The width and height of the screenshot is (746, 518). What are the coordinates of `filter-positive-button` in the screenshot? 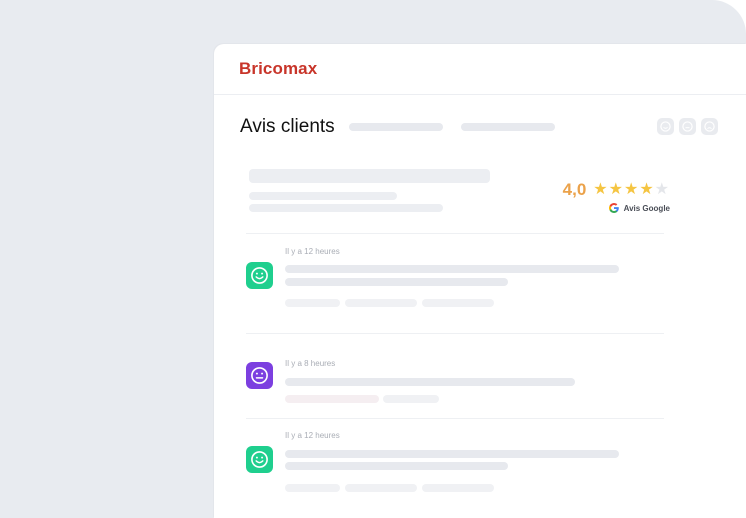 It's located at (665, 126).